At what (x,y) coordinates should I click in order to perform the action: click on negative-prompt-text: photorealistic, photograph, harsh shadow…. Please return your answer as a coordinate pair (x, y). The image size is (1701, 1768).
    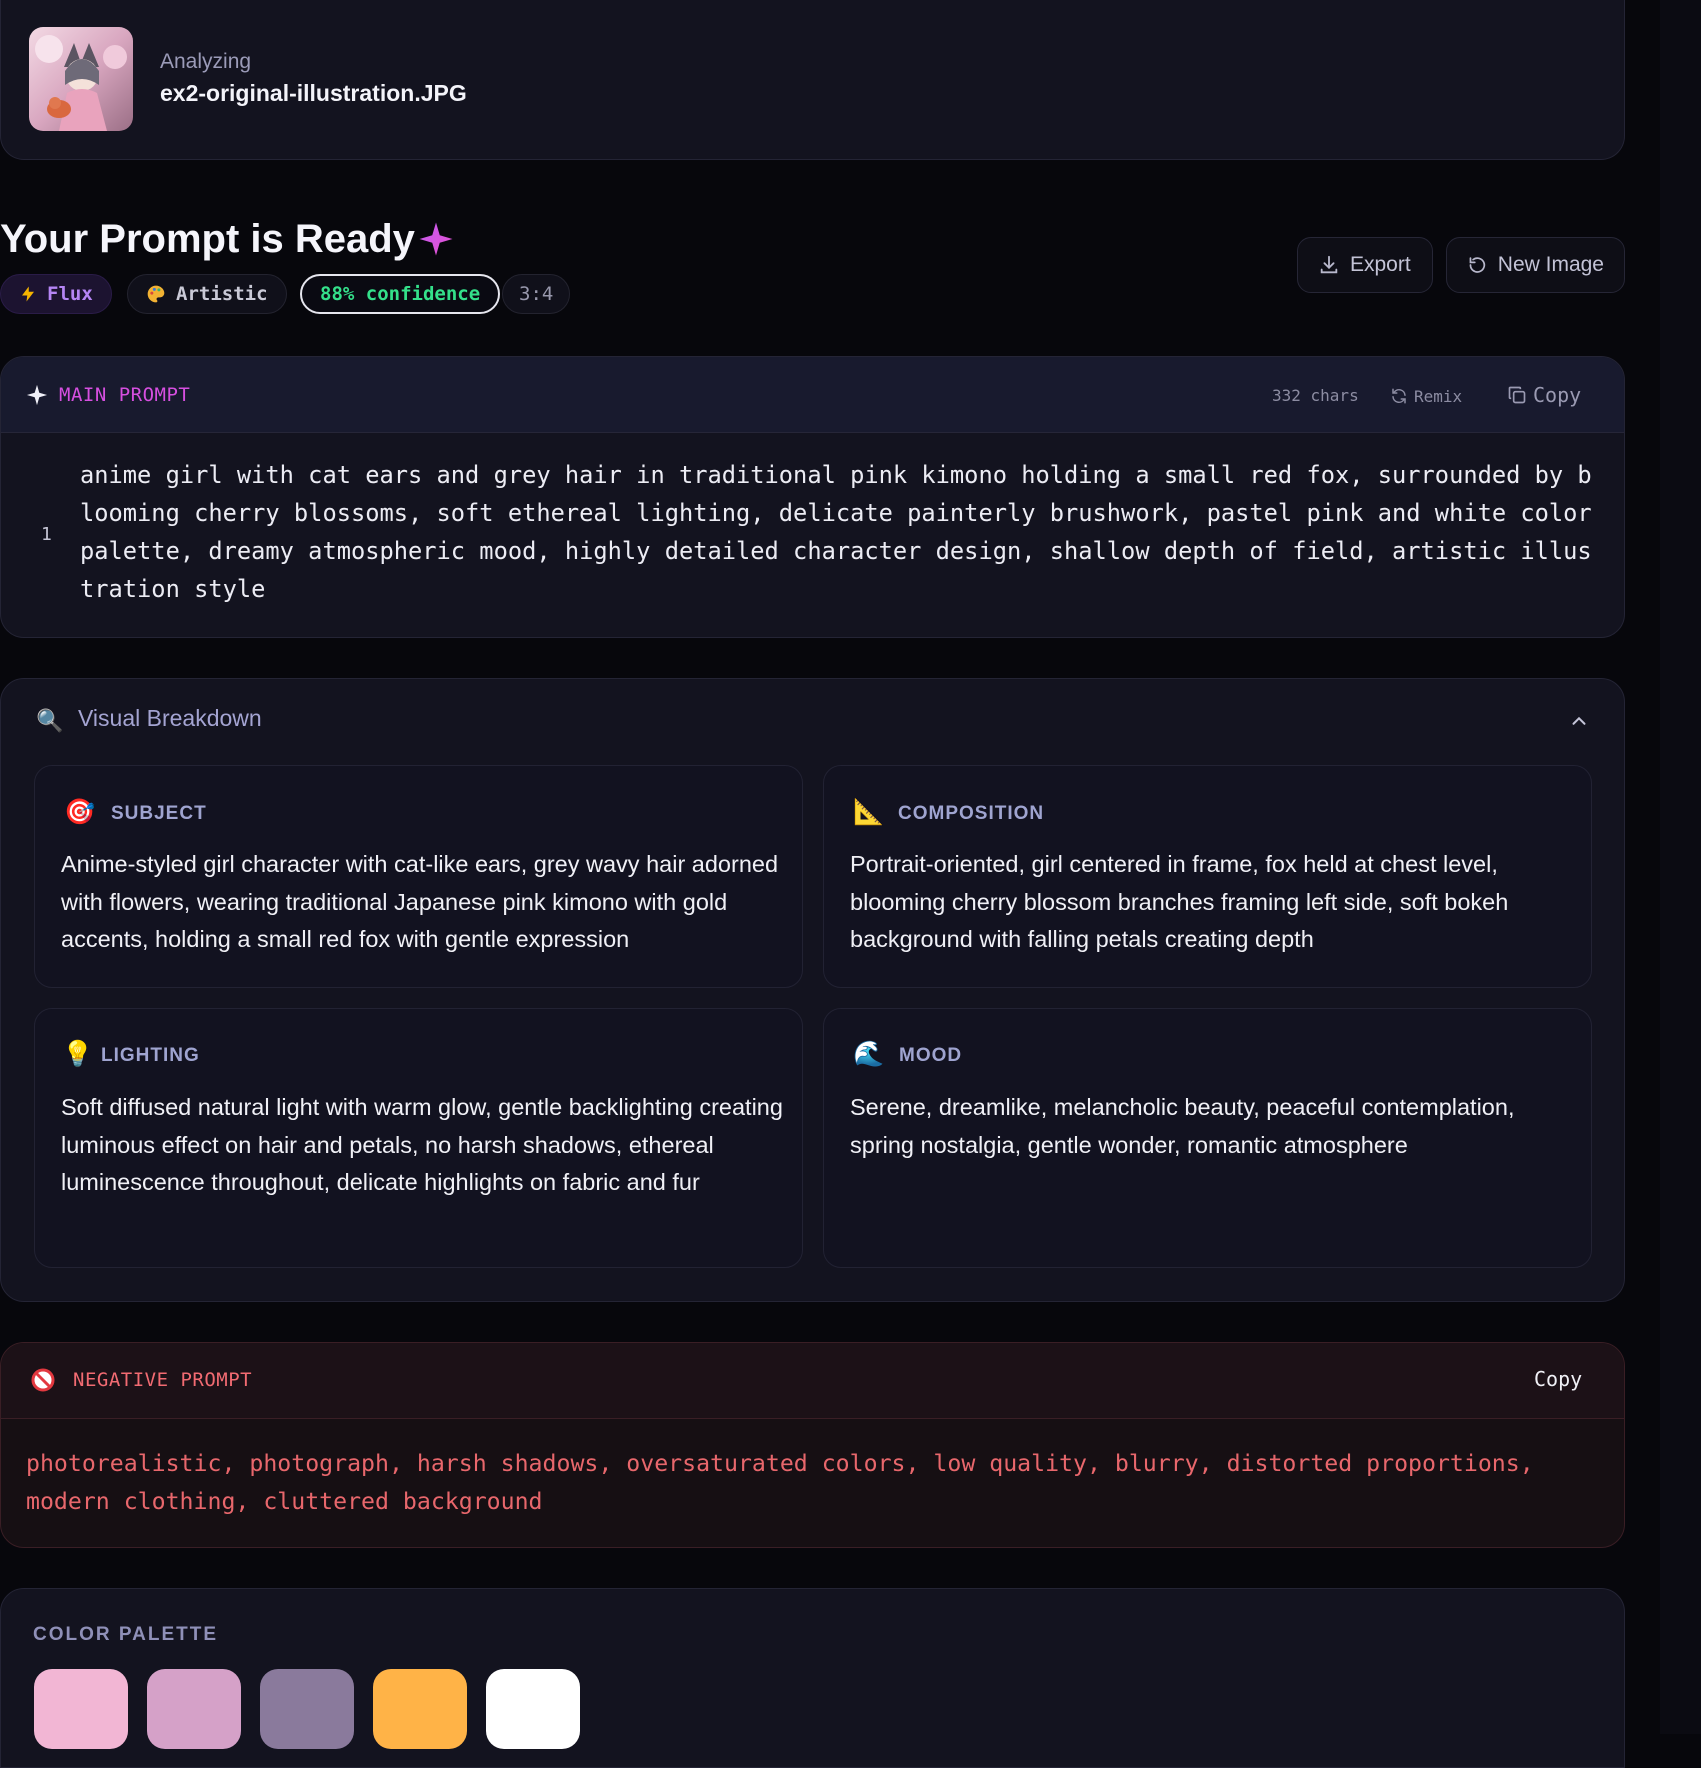
    Looking at the image, I should click on (806, 1483).